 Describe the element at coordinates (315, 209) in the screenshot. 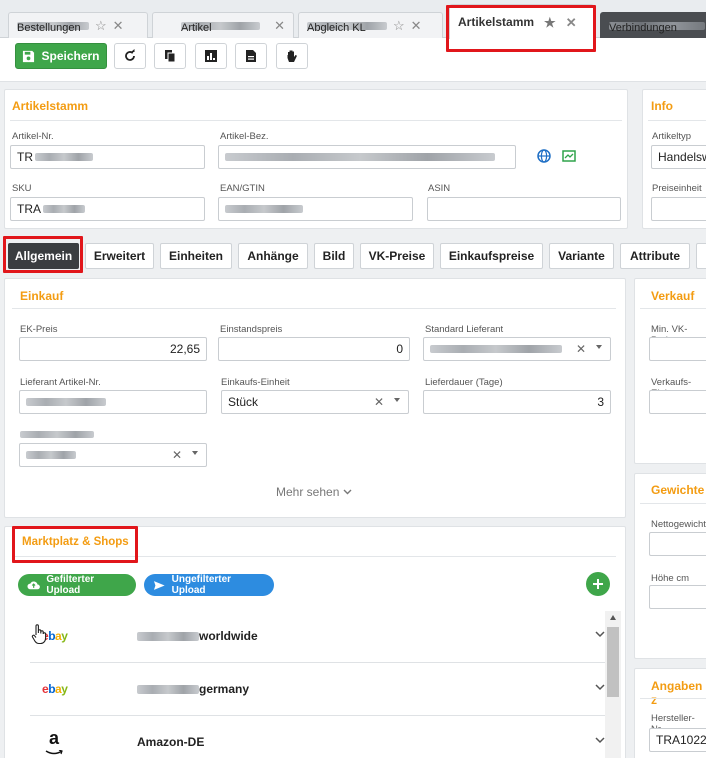

I see `ean-input` at that location.